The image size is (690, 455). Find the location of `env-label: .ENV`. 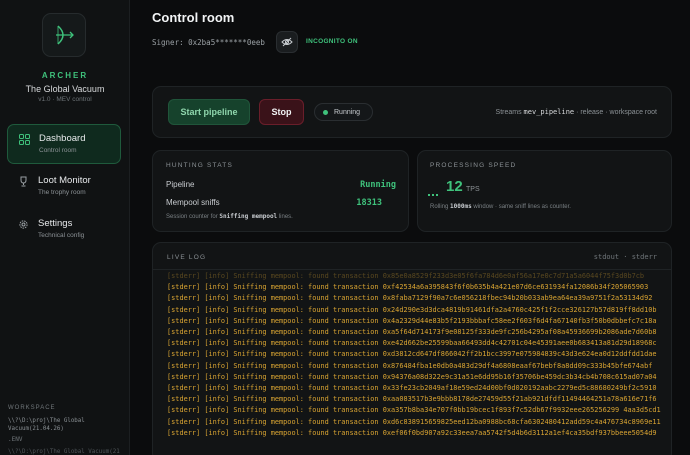

env-label: .ENV is located at coordinates (15, 439).